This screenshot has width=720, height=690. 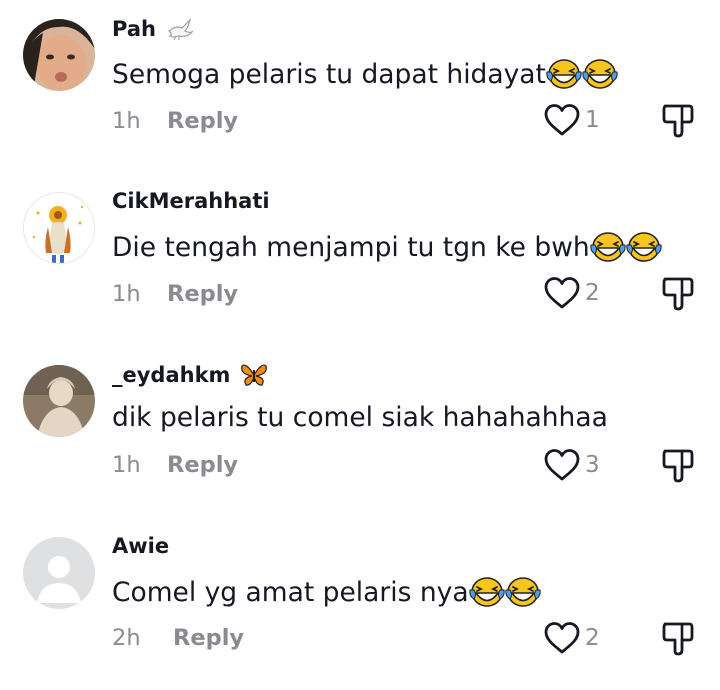 I want to click on like-count: 1, so click(x=592, y=120).